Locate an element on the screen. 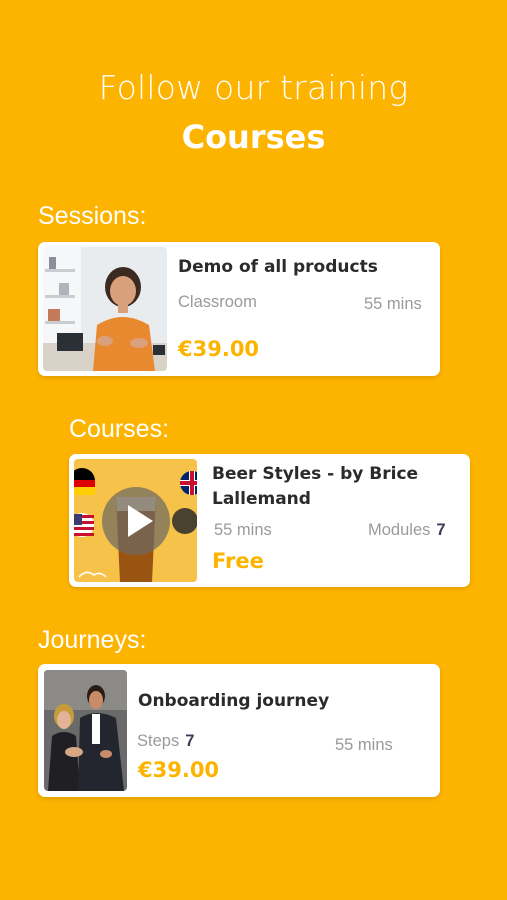 This screenshot has width=507, height=900. course-modules-label: Modules is located at coordinates (399, 530).